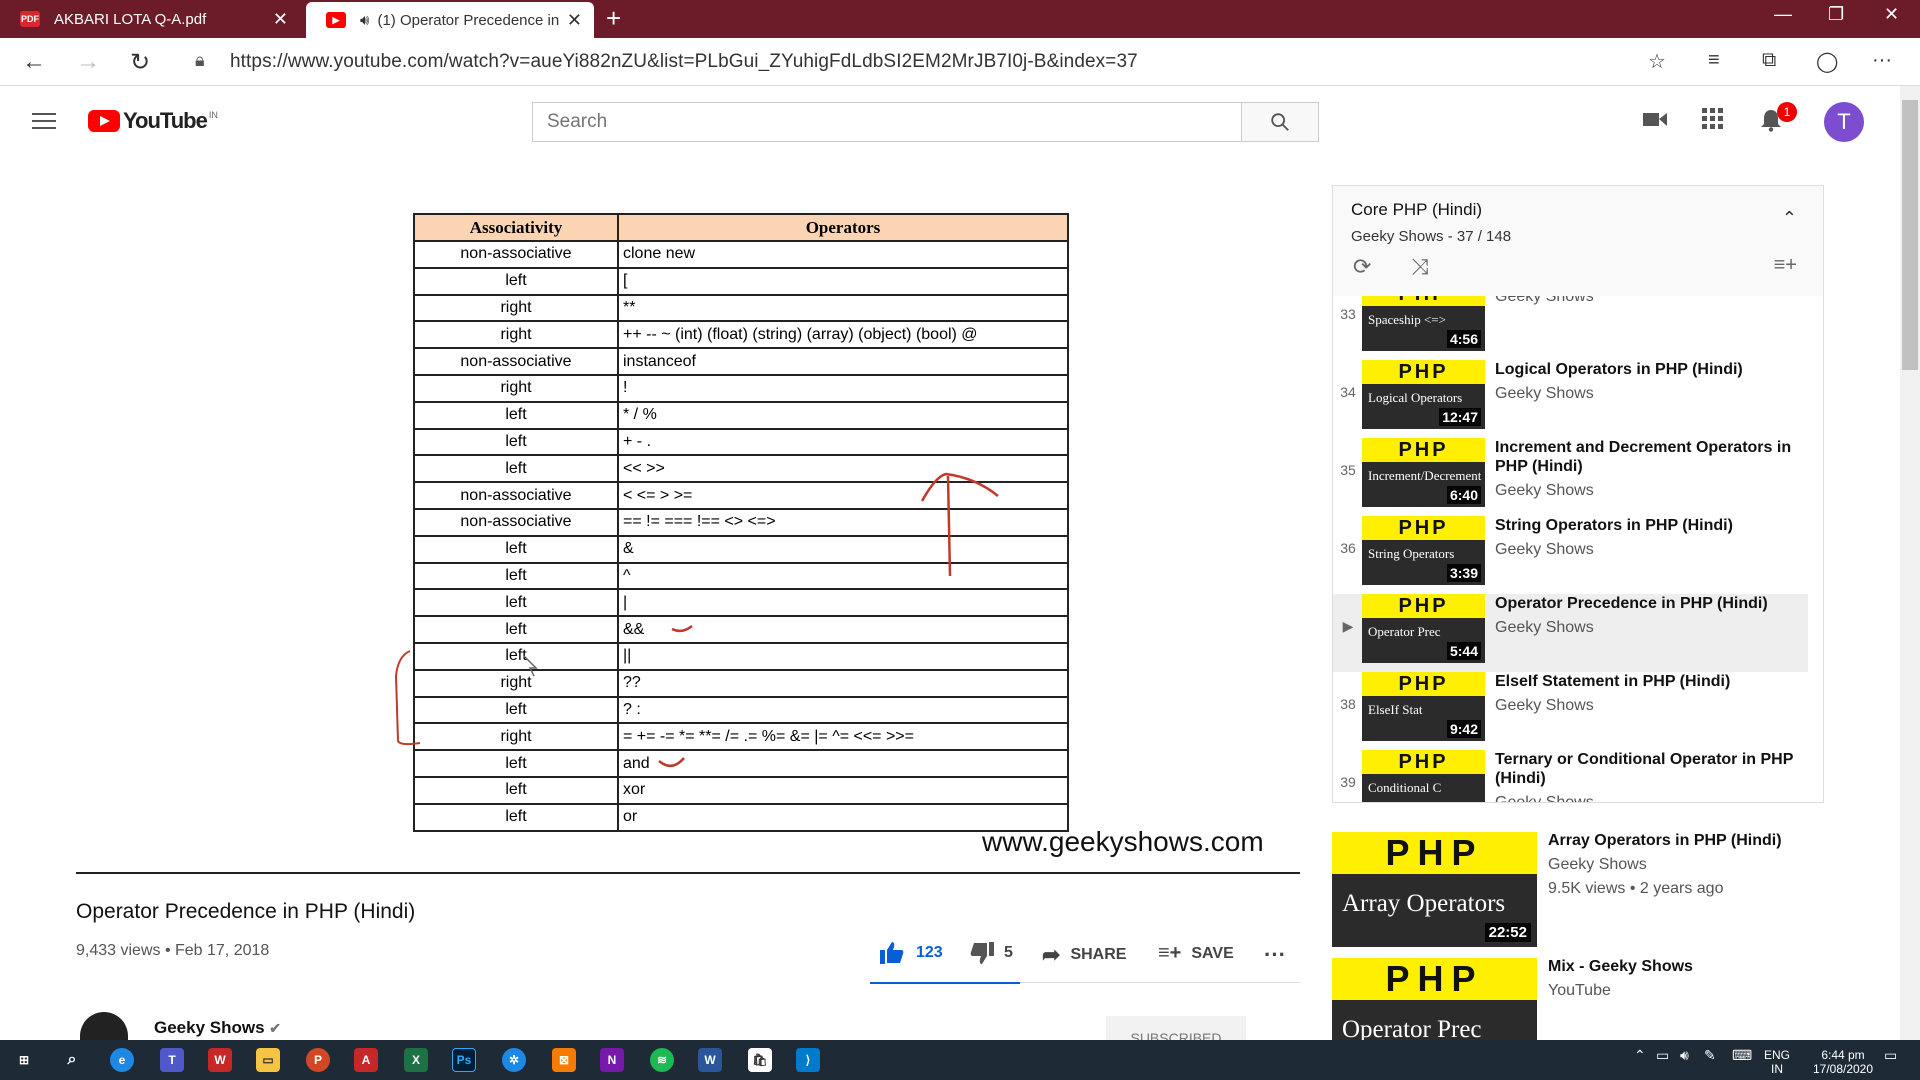 This screenshot has width=1920, height=1080. I want to click on region-label: IN, so click(1777, 1069).